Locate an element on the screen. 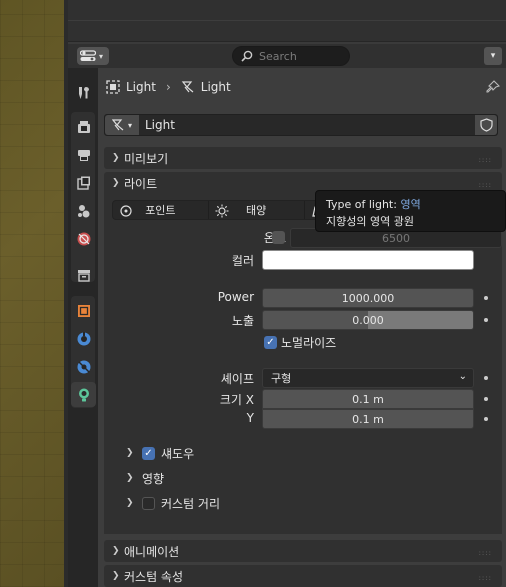  view-layer-icon is located at coordinates (83, 183).